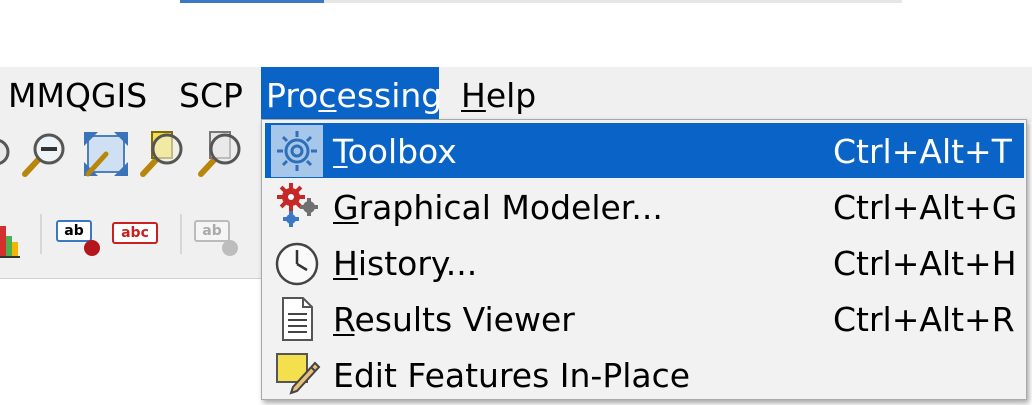  What do you see at coordinates (297, 319) in the screenshot?
I see `document-icon` at bounding box center [297, 319].